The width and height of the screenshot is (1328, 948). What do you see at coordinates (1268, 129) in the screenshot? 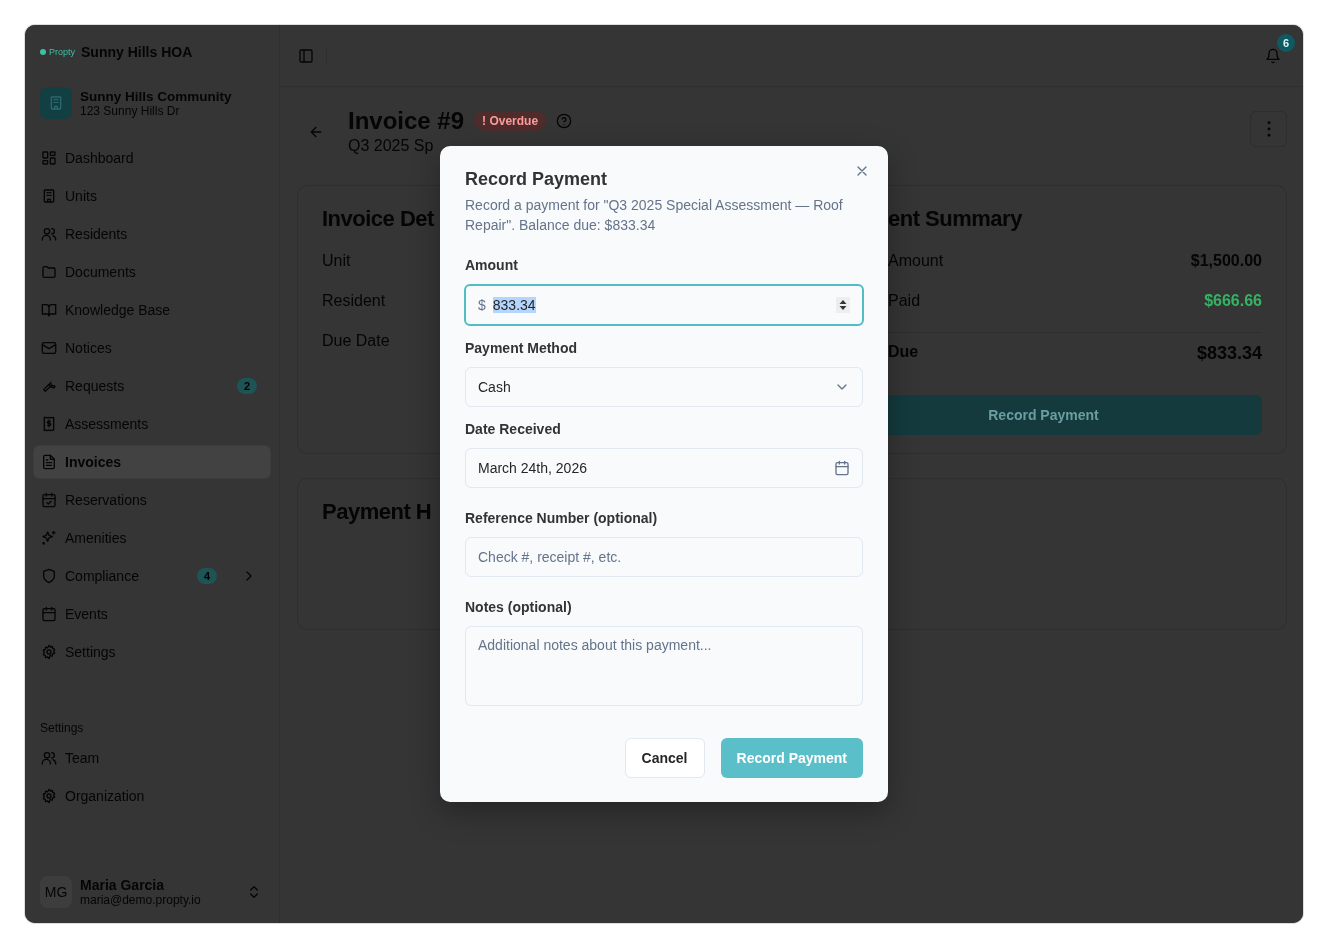
I see `more-icon` at bounding box center [1268, 129].